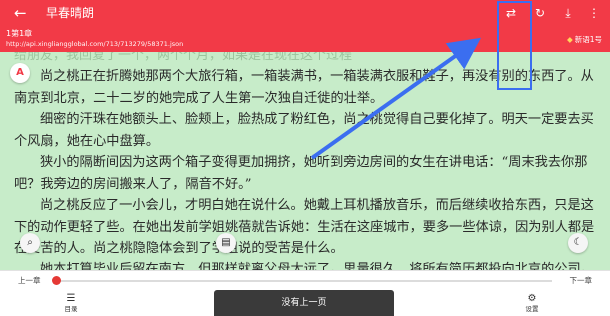  Describe the element at coordinates (396, 98) in the screenshot. I see `annotation-arrow-icon` at that location.